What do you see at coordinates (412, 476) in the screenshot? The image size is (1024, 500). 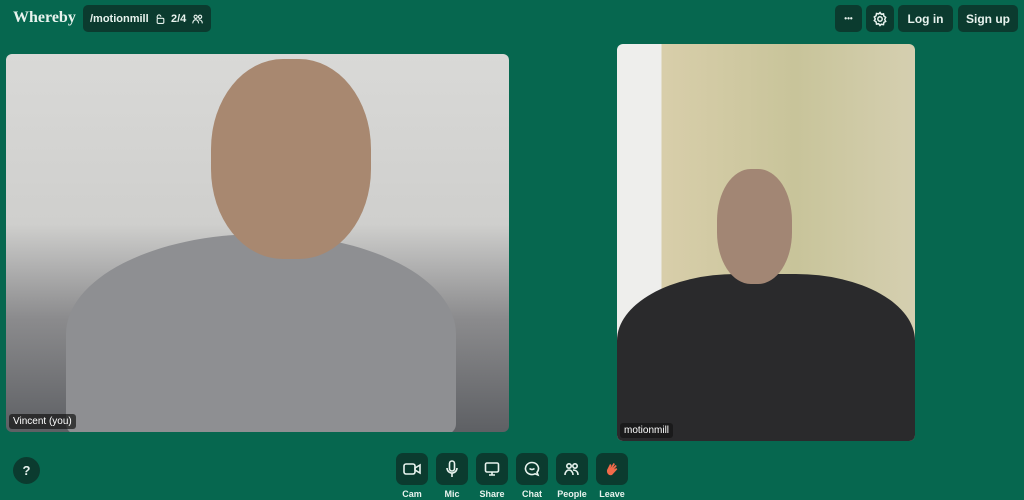 I see `cam-button: Cam` at bounding box center [412, 476].